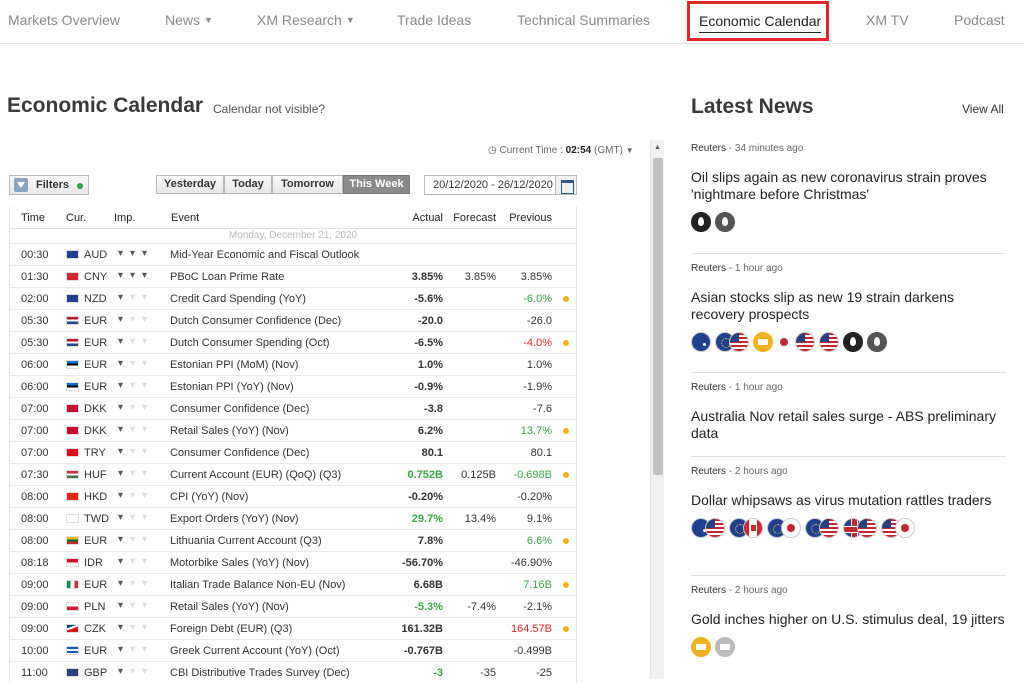 This screenshot has width=1024, height=683. Describe the element at coordinates (726, 647) in the screenshot. I see `silver-icon` at that location.